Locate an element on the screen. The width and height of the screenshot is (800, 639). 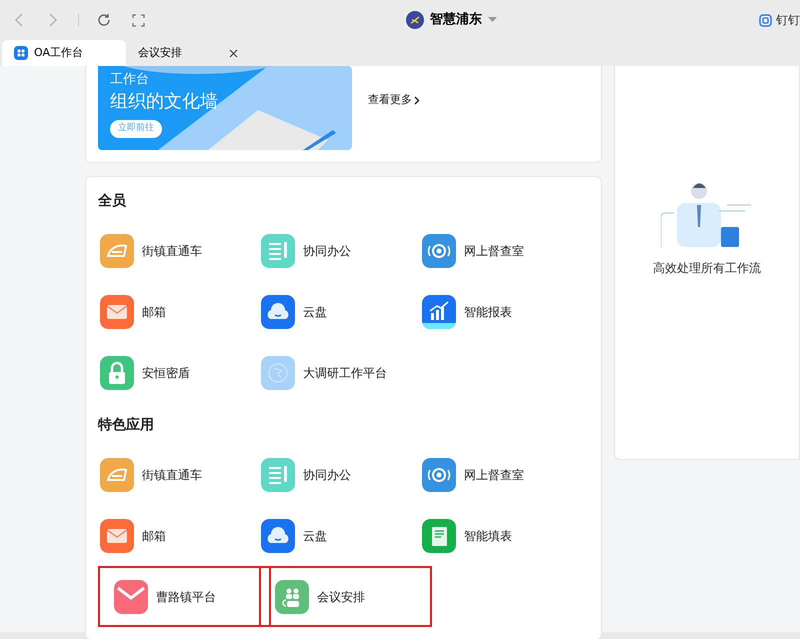
chevron-icon is located at coordinates (417, 100).